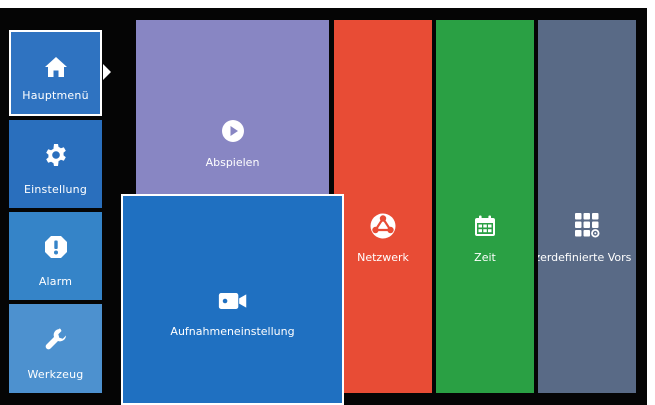 The image size is (655, 405). I want to click on tile-custom-view: tzerdefinierte Vors, so click(587, 206).